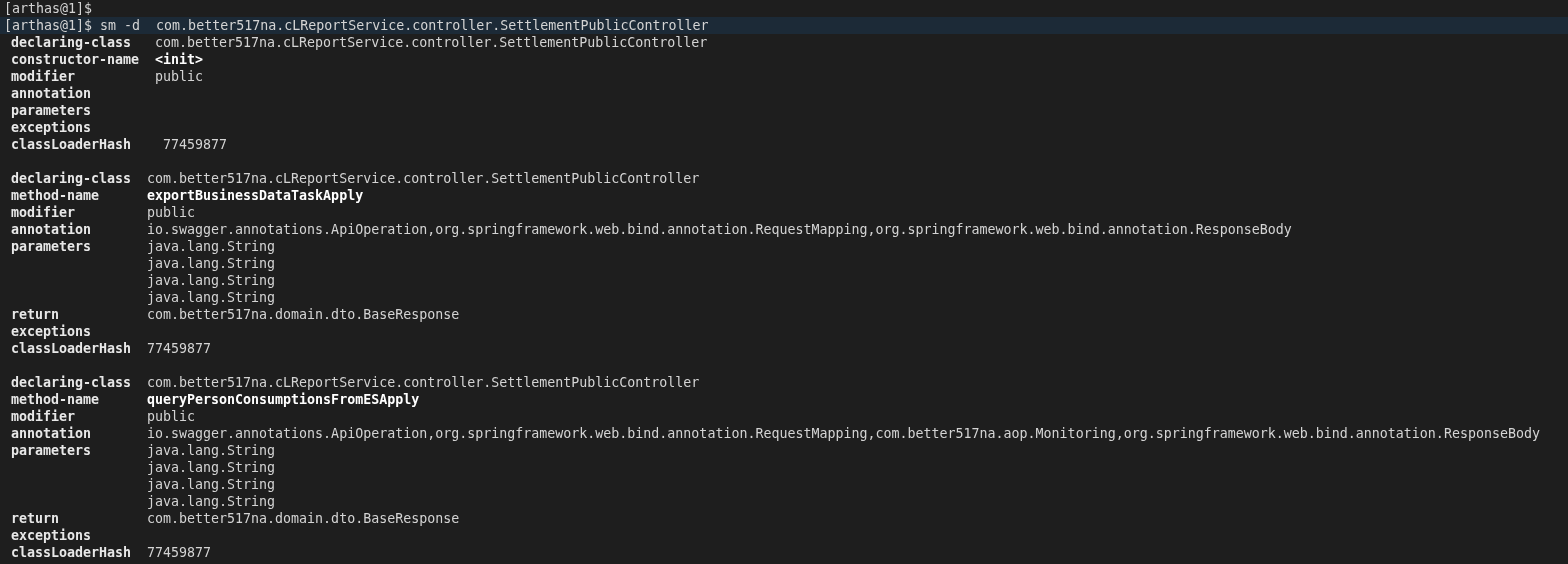 This screenshot has width=1568, height=564. What do you see at coordinates (179, 59) in the screenshot?
I see `field-value: <init>` at bounding box center [179, 59].